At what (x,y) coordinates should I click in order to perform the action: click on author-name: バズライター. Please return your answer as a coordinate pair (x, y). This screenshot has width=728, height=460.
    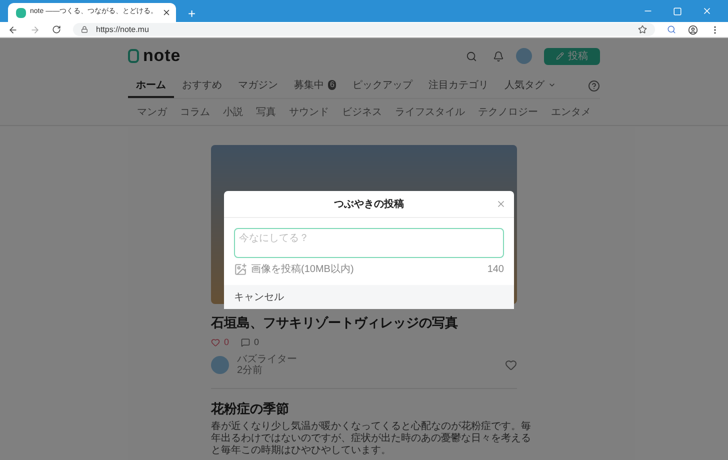
    Looking at the image, I should click on (267, 359).